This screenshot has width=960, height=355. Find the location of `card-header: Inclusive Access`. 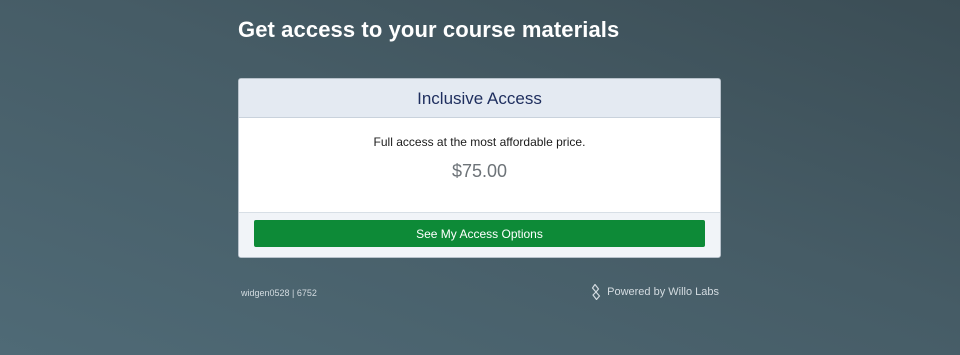

card-header: Inclusive Access is located at coordinates (479, 98).